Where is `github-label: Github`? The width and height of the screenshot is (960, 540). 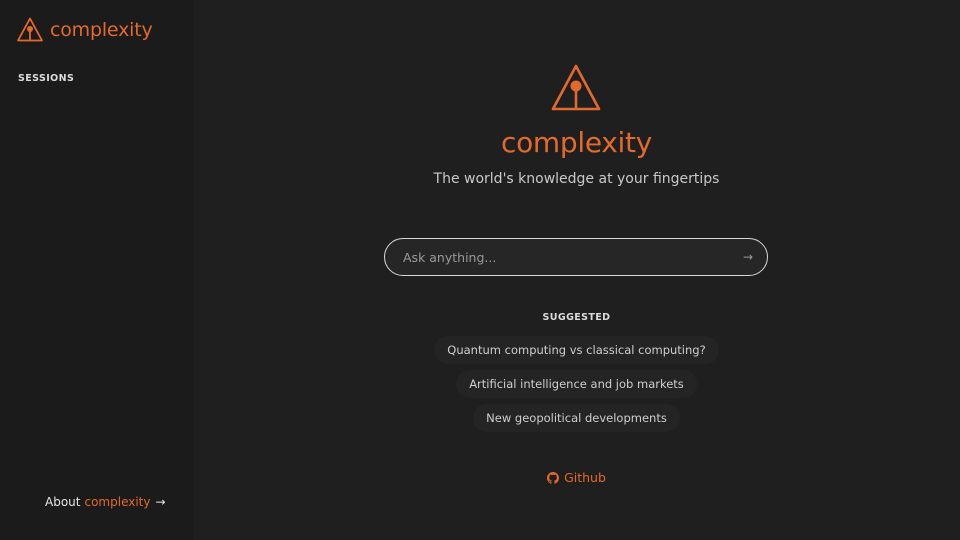
github-label: Github is located at coordinates (585, 477).